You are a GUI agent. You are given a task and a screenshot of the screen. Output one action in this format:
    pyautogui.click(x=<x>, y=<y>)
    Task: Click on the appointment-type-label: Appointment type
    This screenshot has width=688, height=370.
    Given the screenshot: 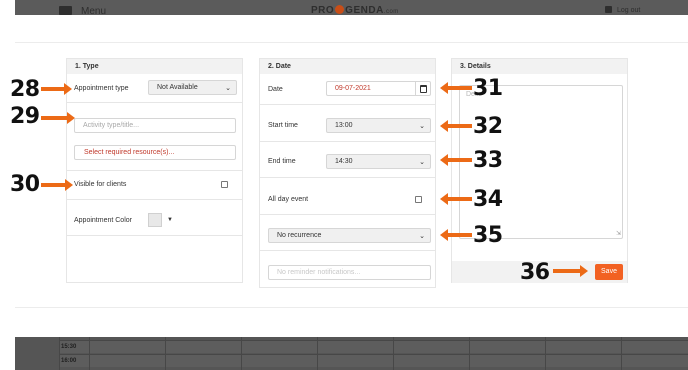 What is the action you would take?
    pyautogui.click(x=101, y=88)
    